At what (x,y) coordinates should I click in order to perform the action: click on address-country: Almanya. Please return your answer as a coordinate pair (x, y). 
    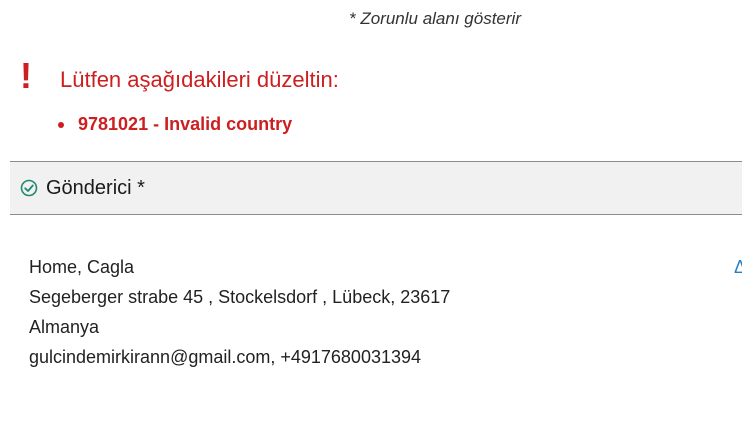
    Looking at the image, I should click on (64, 327).